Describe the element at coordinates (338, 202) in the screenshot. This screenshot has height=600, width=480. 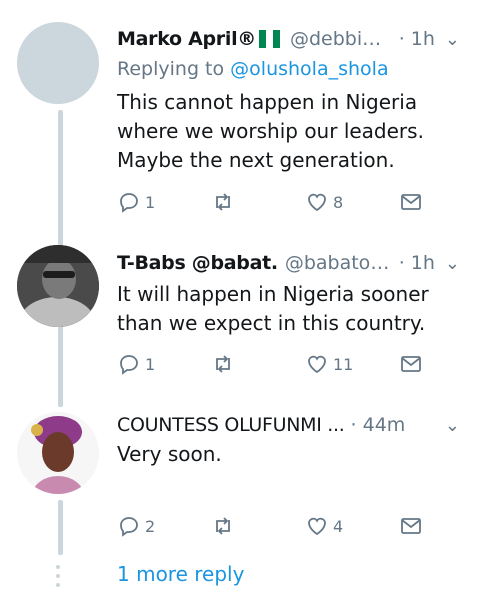
I see `like-count: 8` at that location.